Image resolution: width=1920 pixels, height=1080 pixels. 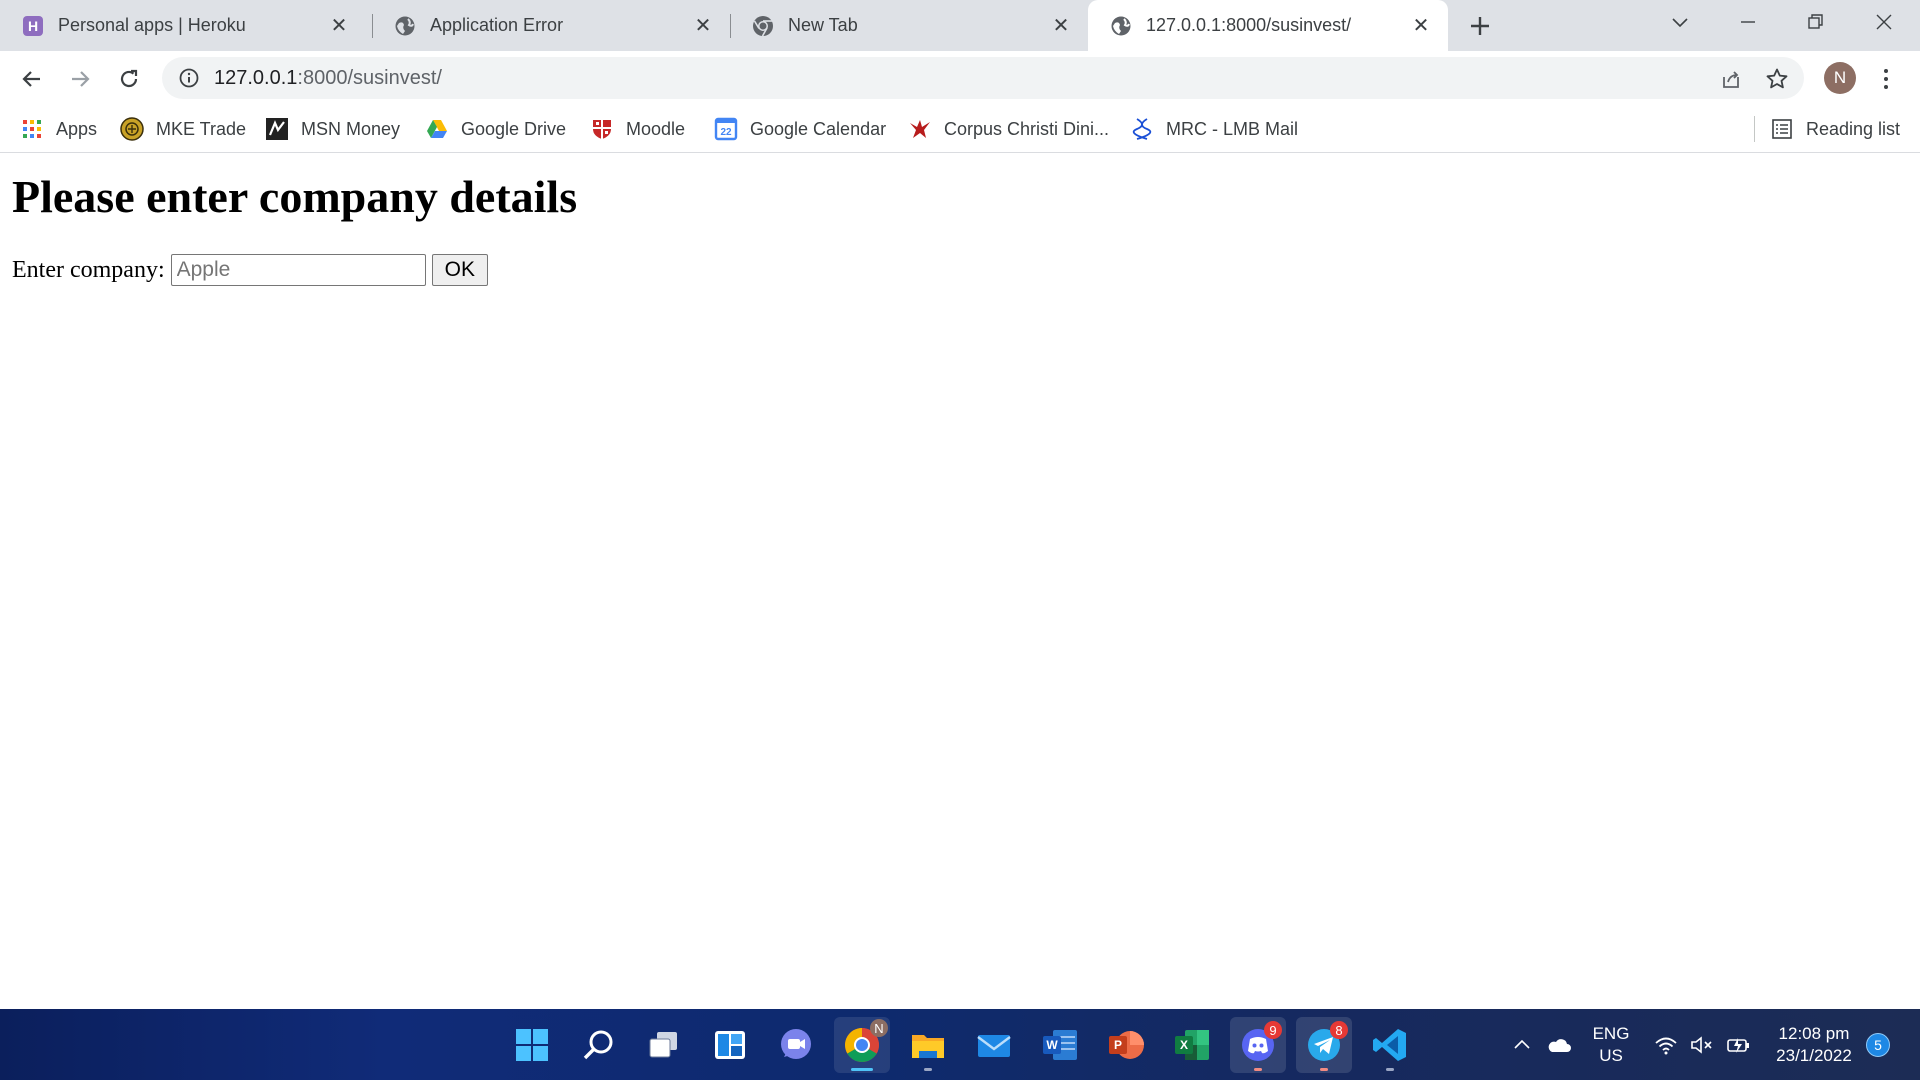 I want to click on reload-icon, so click(x=129, y=78).